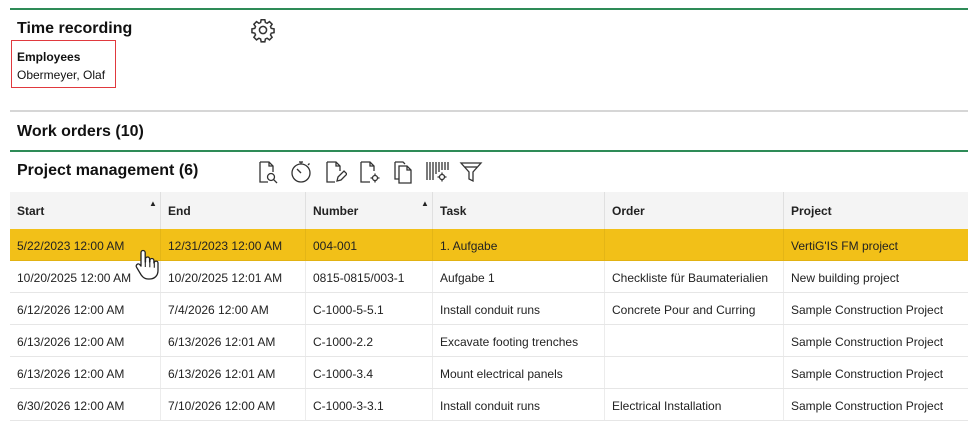 This screenshot has width=968, height=442. I want to click on cell-number: C-1000-5-5.1, so click(348, 310).